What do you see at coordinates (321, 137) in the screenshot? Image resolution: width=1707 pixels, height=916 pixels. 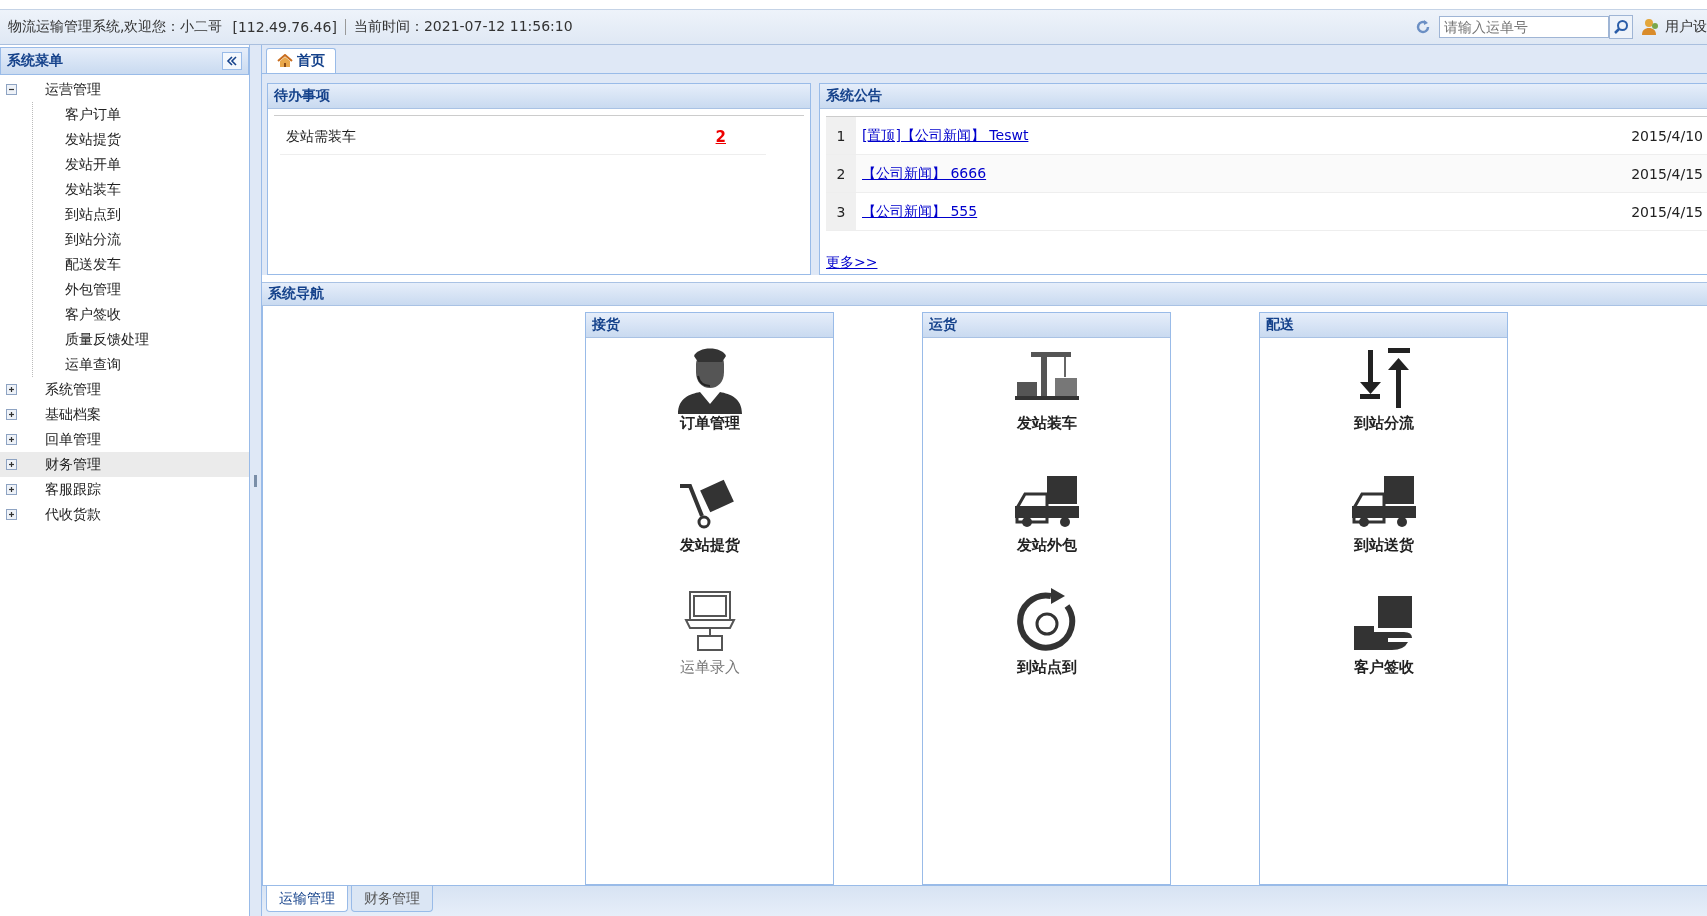 I see `todo-label: 发站需装车` at bounding box center [321, 137].